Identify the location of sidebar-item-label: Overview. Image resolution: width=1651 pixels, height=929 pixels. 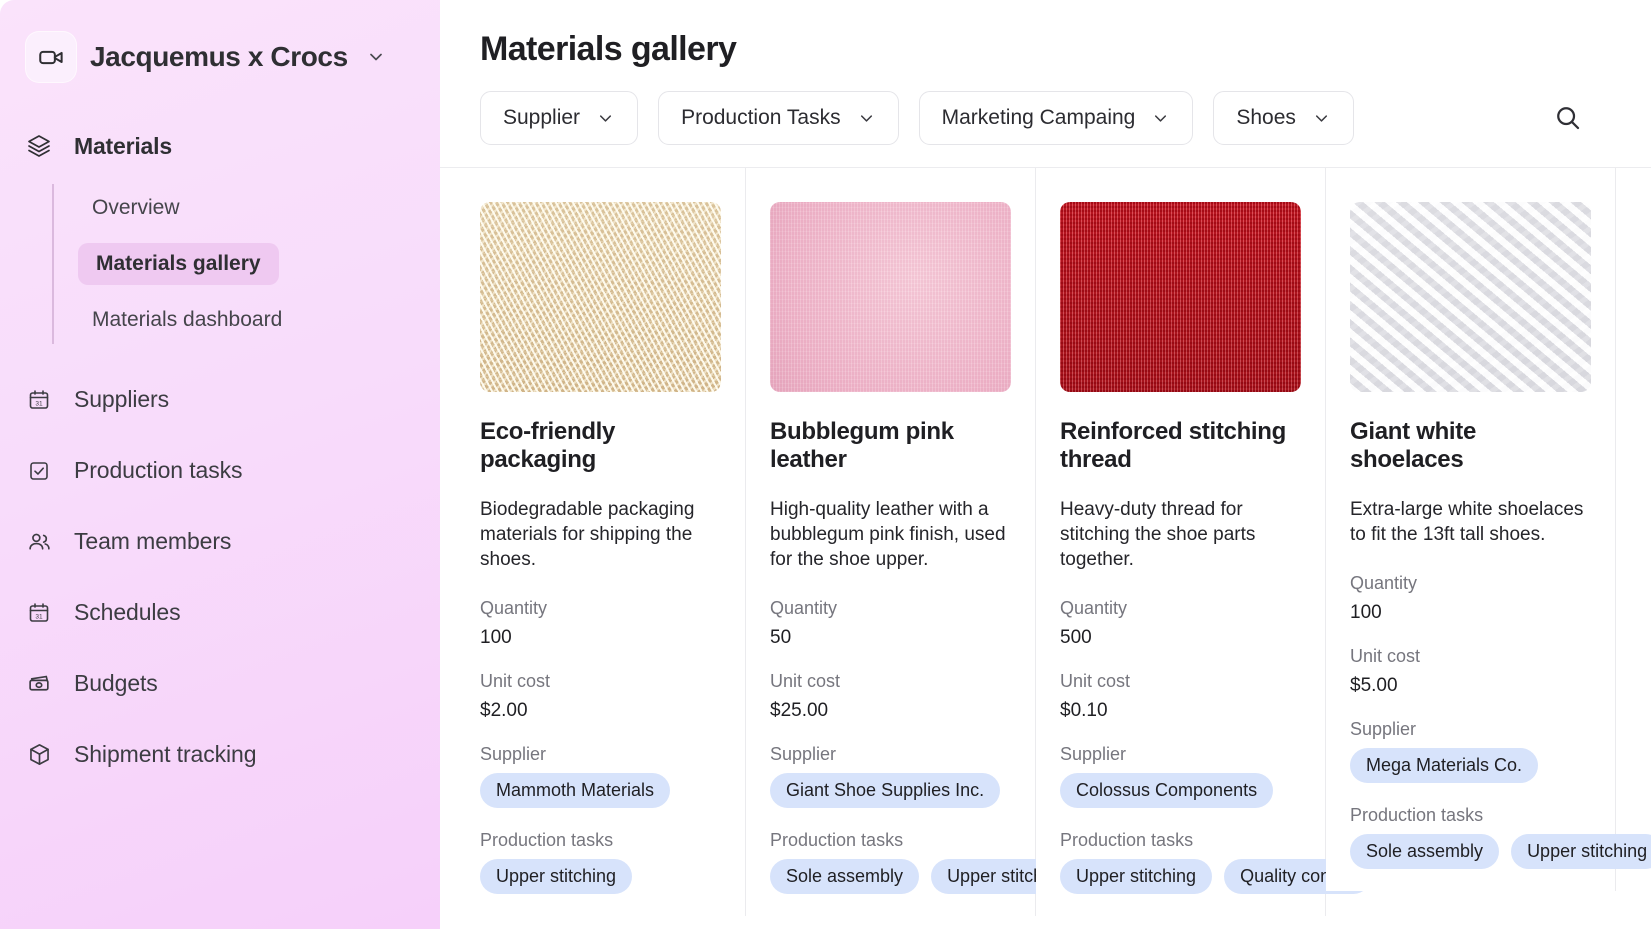
(136, 207).